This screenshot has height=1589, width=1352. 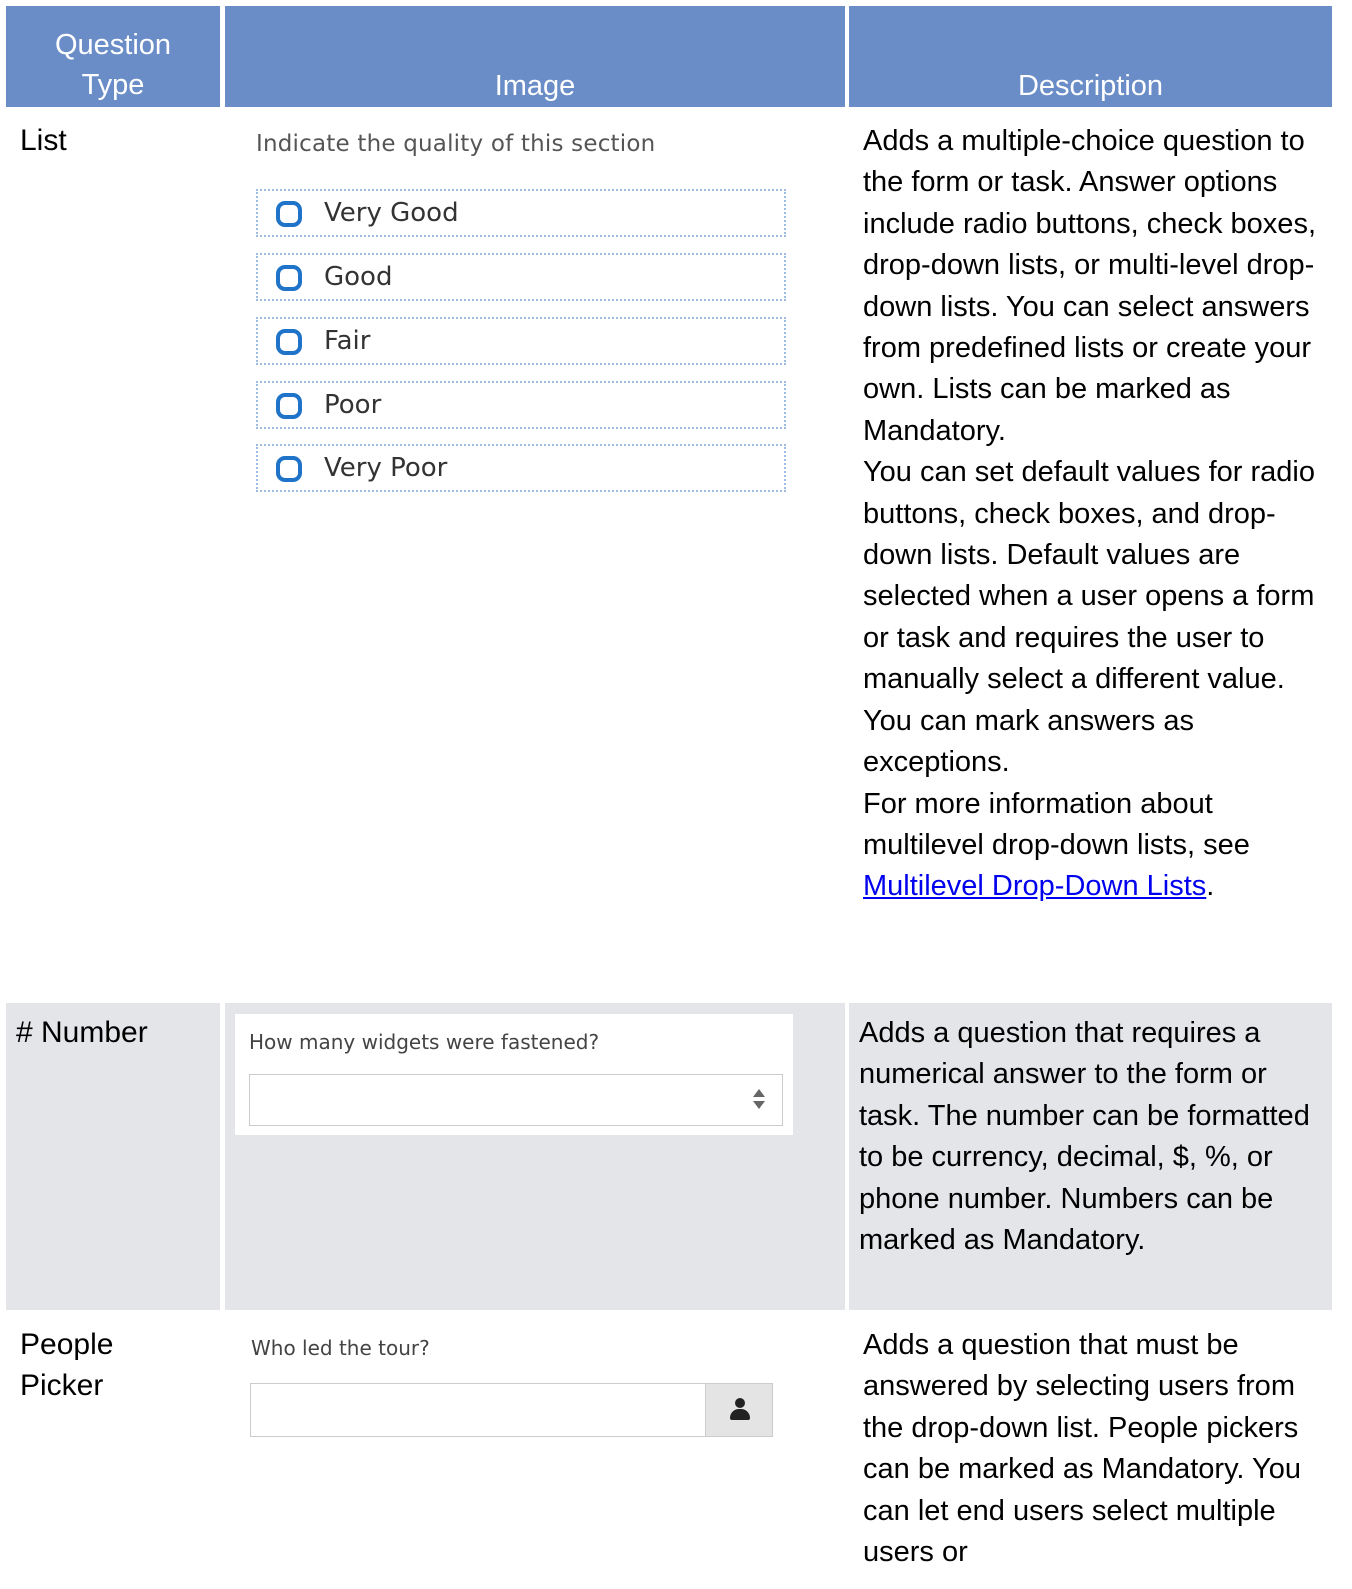 I want to click on row-number-type: # Number, so click(x=82, y=1032).